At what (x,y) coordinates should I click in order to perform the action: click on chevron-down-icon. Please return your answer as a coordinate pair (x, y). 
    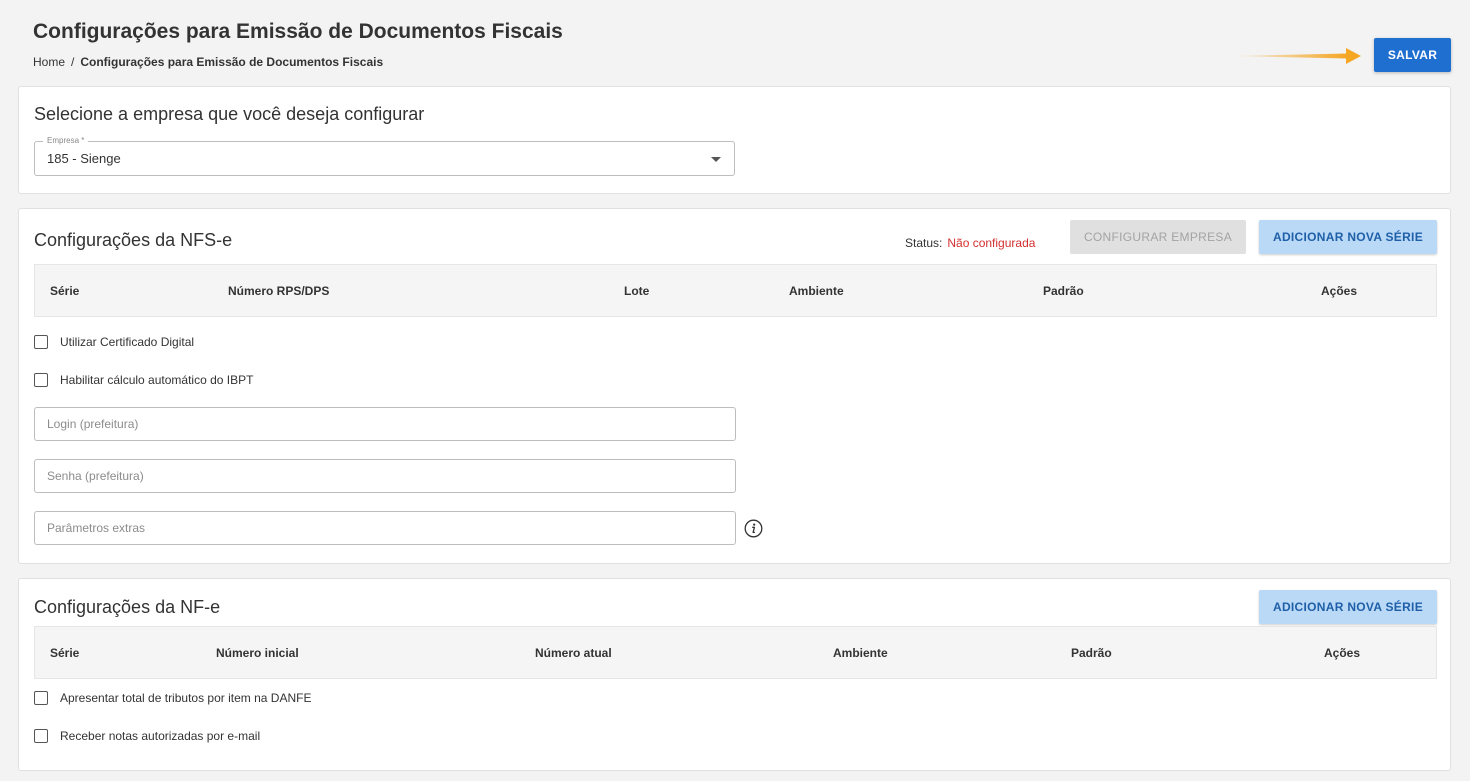
    Looking at the image, I should click on (716, 159).